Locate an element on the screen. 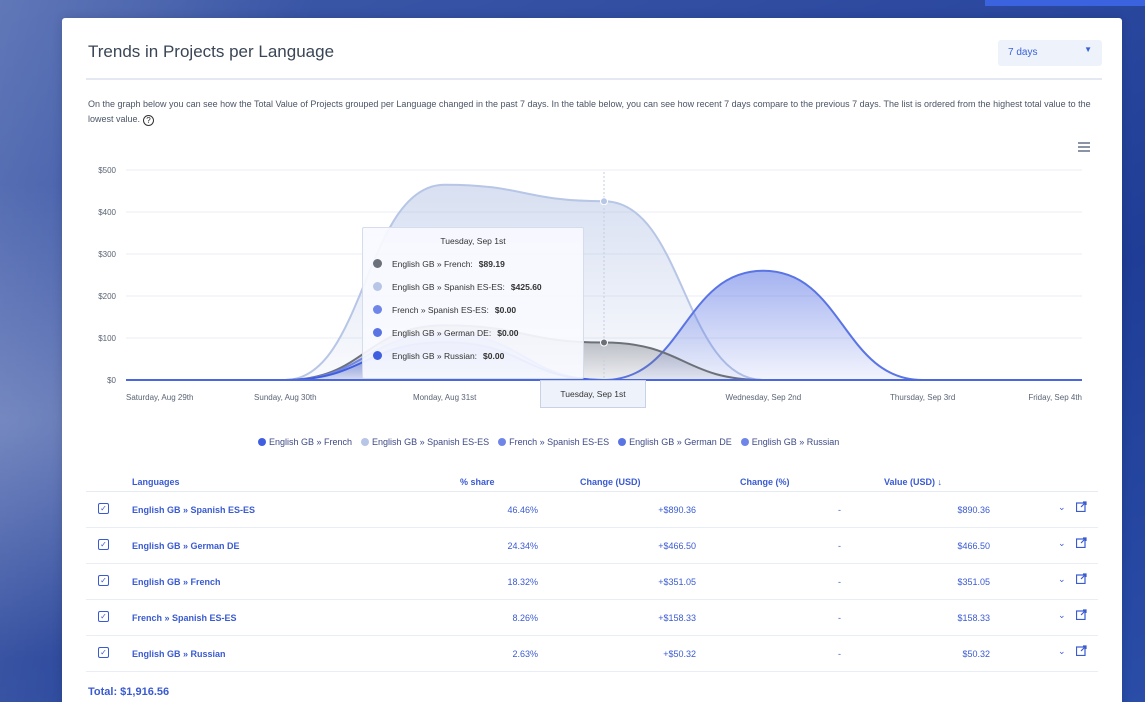 The image size is (1145, 702). table-total: Total: $1,916.56 is located at coordinates (129, 692).